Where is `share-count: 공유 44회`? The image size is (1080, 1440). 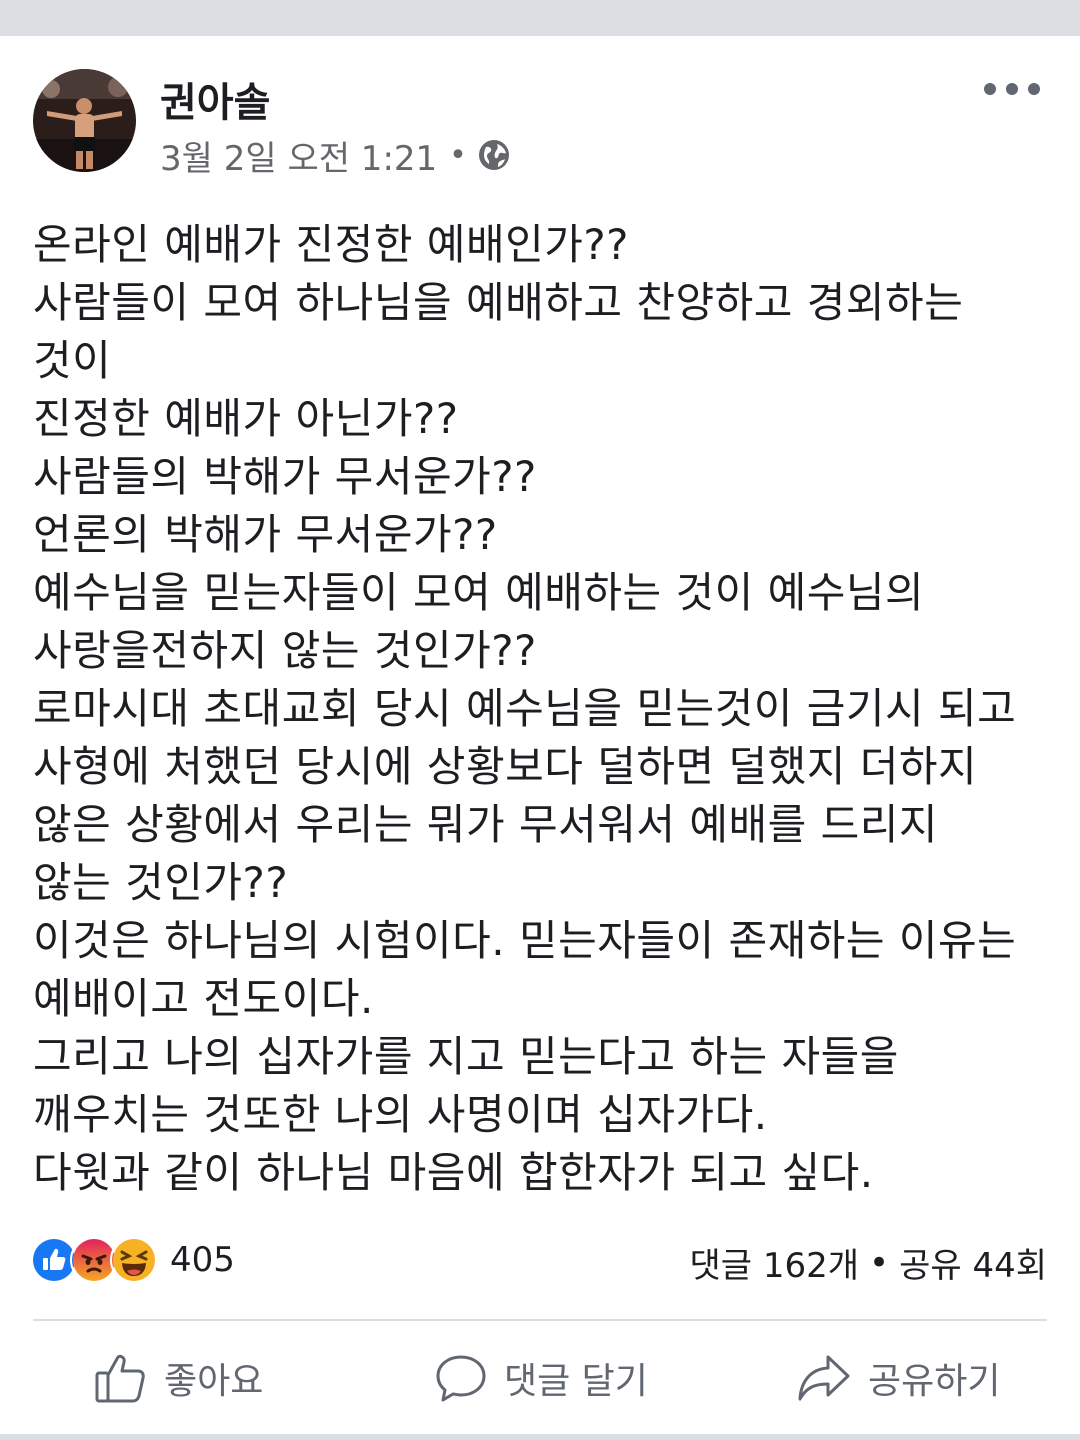 share-count: 공유 44회 is located at coordinates (973, 1262).